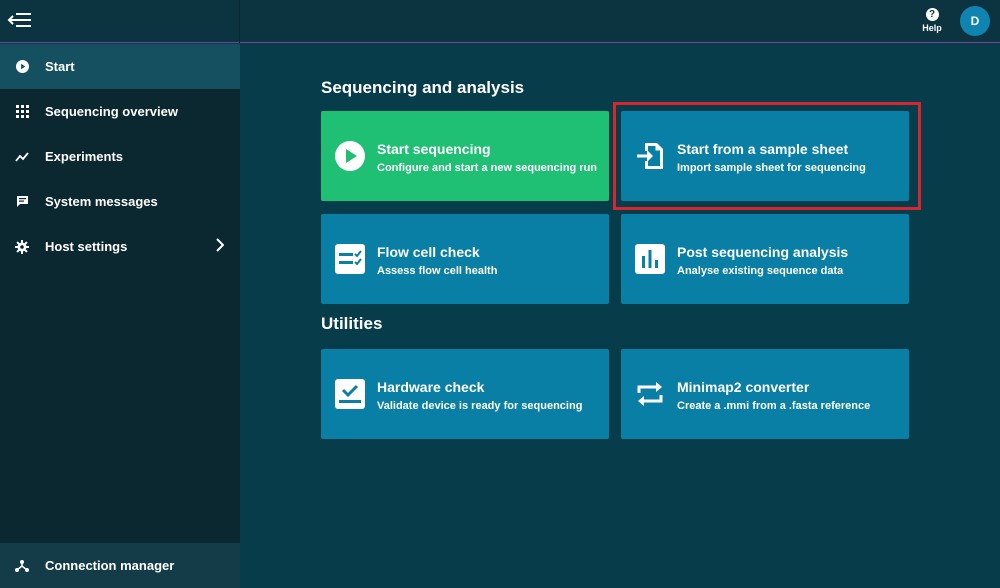  Describe the element at coordinates (110, 565) in the screenshot. I see `connection-manager-label: Connection manager` at that location.